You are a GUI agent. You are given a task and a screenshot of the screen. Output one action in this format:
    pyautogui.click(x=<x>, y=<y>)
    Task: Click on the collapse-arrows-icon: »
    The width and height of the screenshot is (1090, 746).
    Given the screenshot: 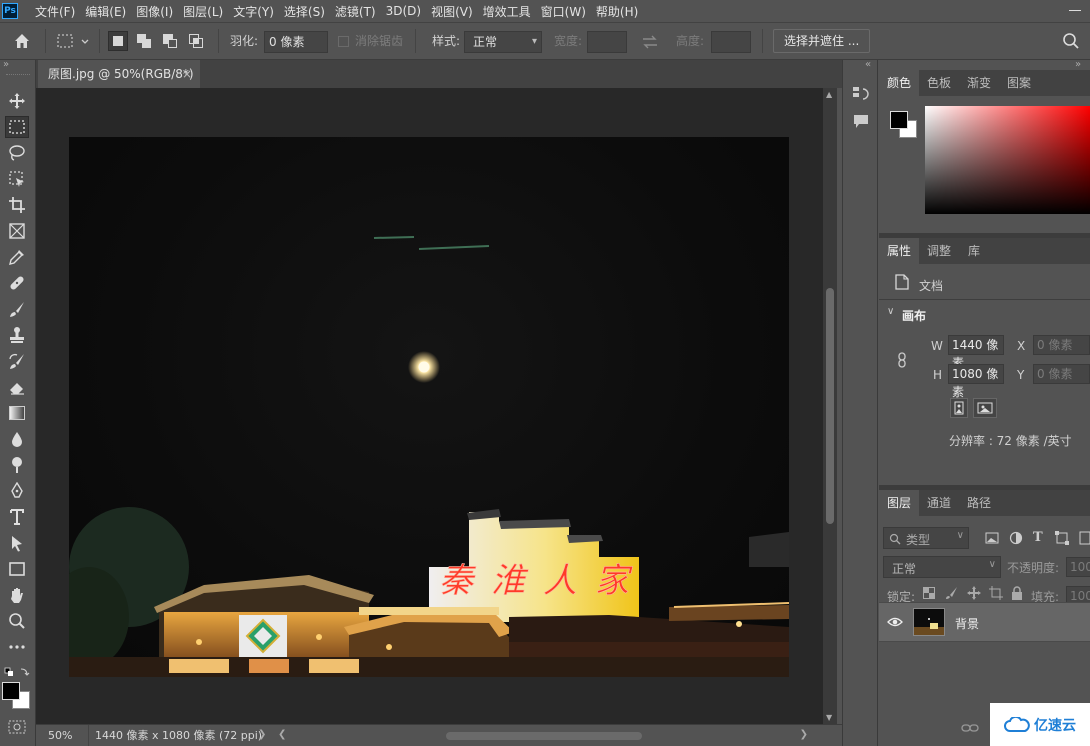 What is the action you would take?
    pyautogui.click(x=6, y=64)
    